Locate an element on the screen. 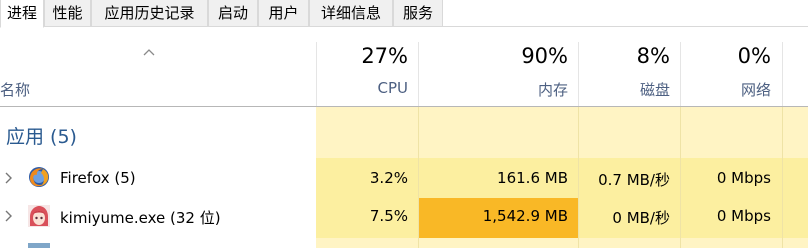 This screenshot has height=248, width=808. row-heat-next is located at coordinates (562, 243).